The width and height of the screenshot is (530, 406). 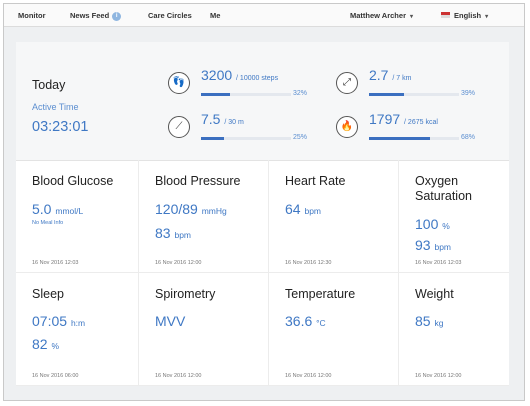 I want to click on nav-news-feed-label: News Feed, so click(x=90, y=15).